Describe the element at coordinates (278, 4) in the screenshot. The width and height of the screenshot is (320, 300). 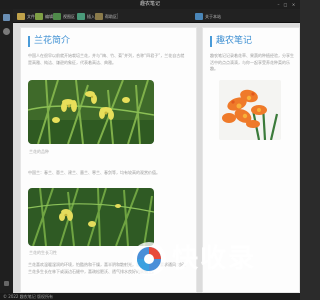
I see `minimize-icon: –` at that location.